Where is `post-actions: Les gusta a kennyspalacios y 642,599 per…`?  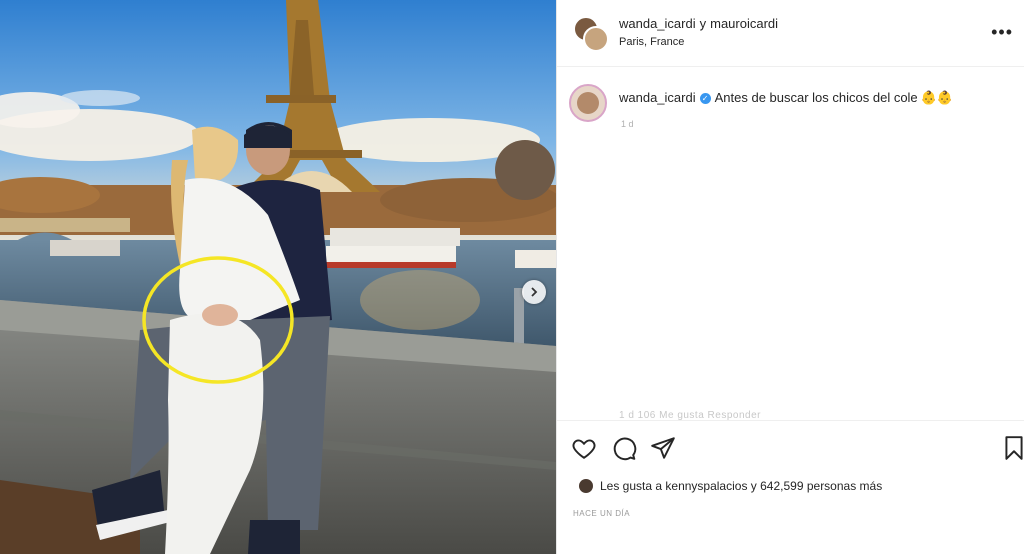
post-actions: Les gusta a kennyspalacios y 642,599 per… is located at coordinates (790, 487).